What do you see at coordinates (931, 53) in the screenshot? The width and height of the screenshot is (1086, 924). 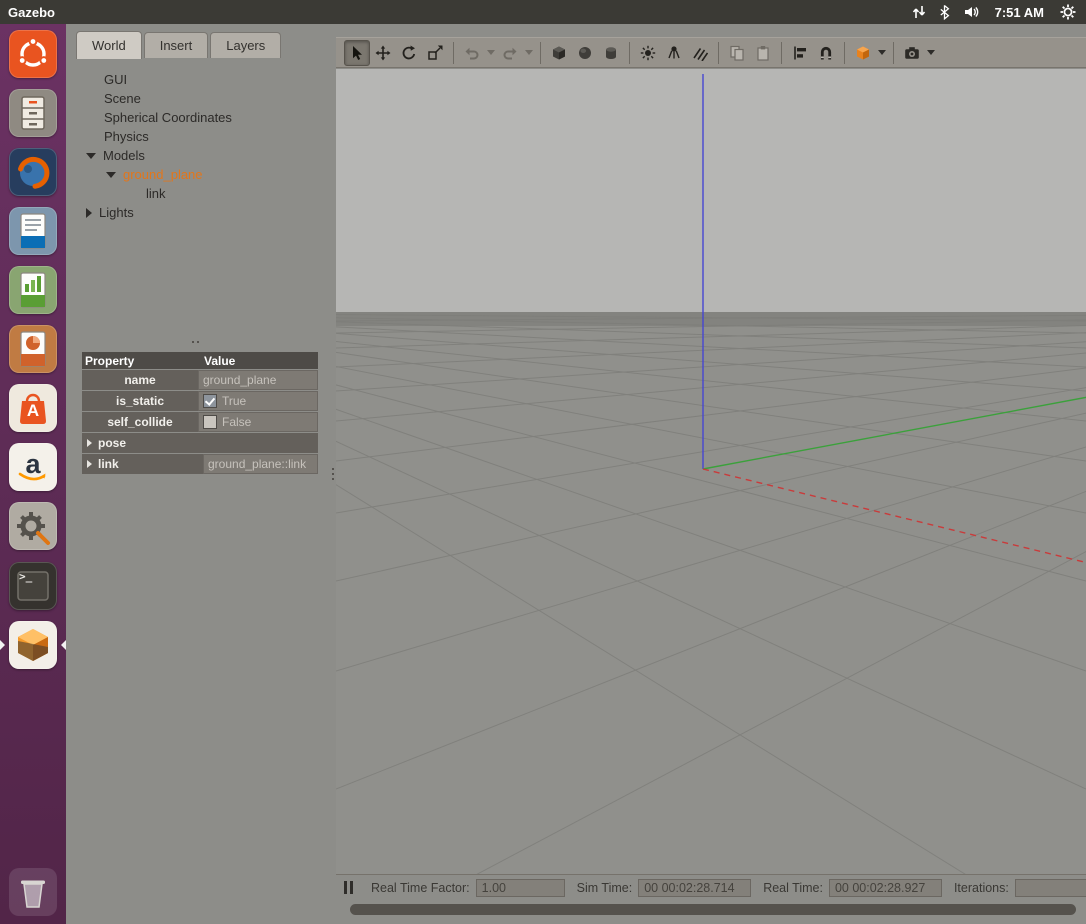 I see `screenshot-caret` at bounding box center [931, 53].